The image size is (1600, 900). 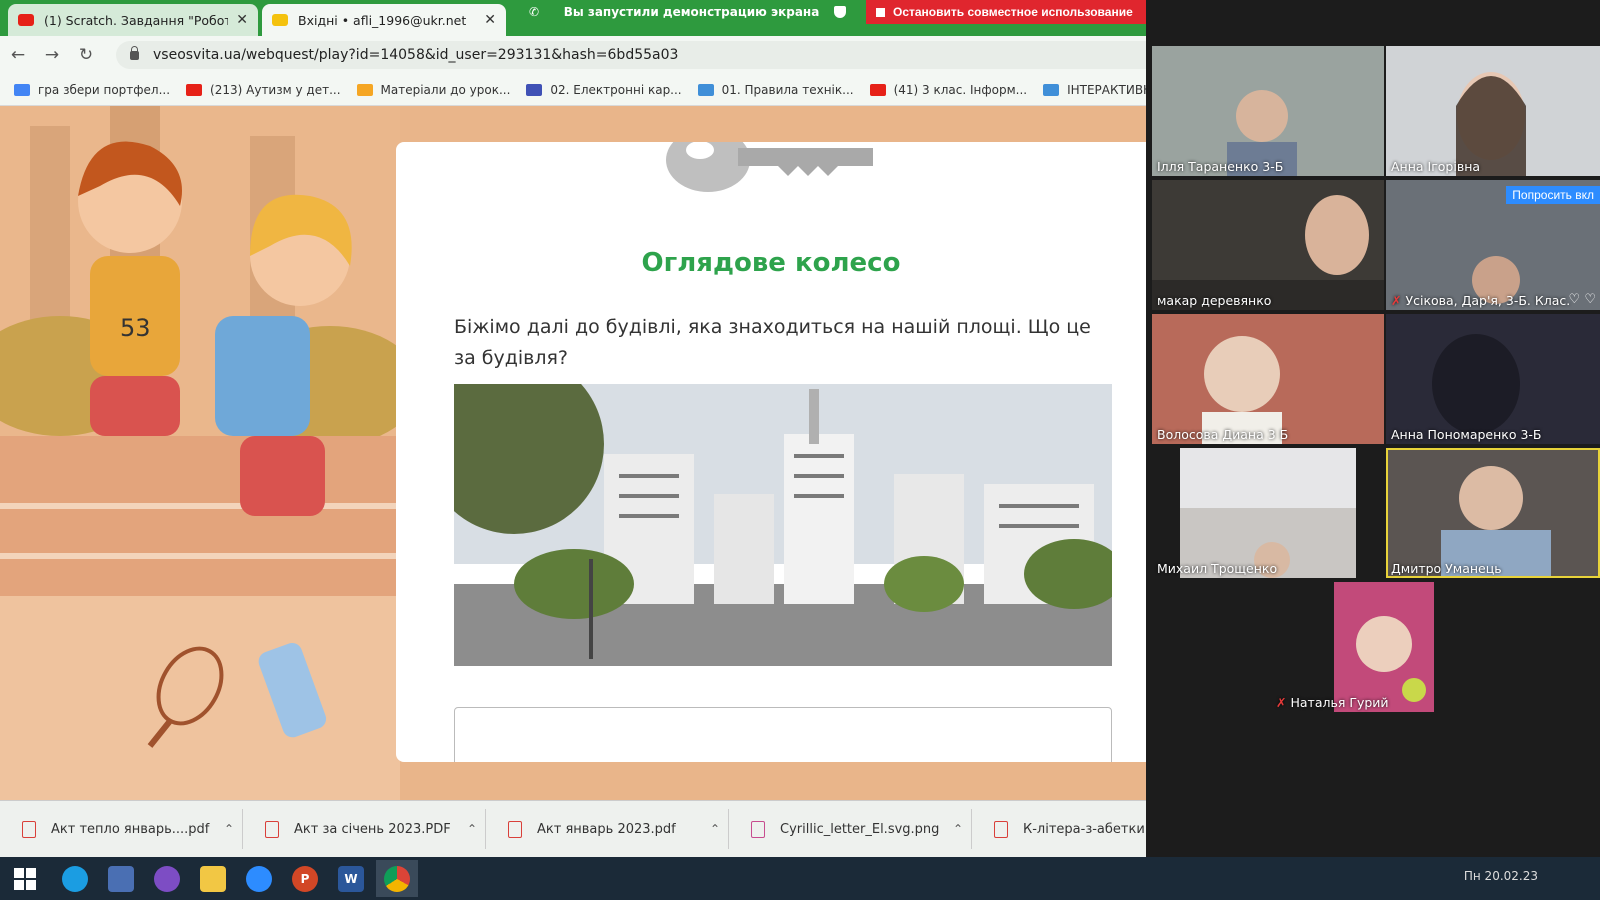 I want to click on download-item: К-літера-з-абетки.jp, so click(x=1059, y=829).